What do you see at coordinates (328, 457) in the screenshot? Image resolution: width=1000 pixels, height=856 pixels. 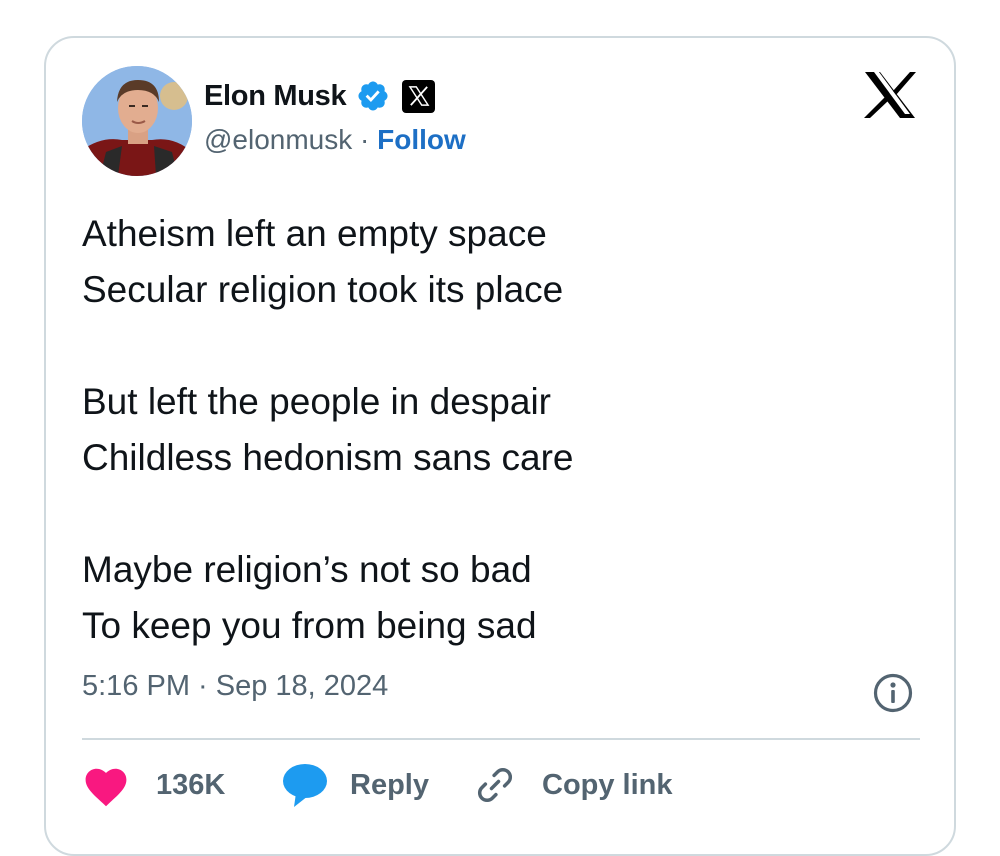 I see `tweet-line: Childless hedonism sans care` at bounding box center [328, 457].